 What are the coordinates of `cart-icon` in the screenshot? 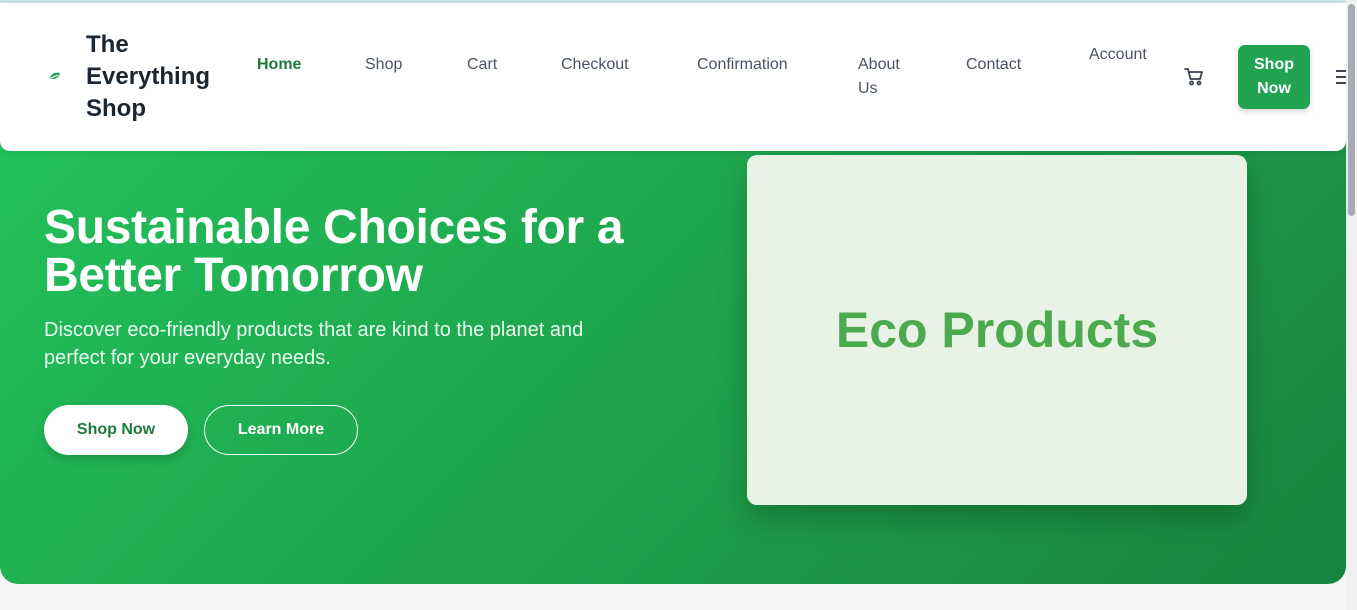 It's located at (1194, 76).